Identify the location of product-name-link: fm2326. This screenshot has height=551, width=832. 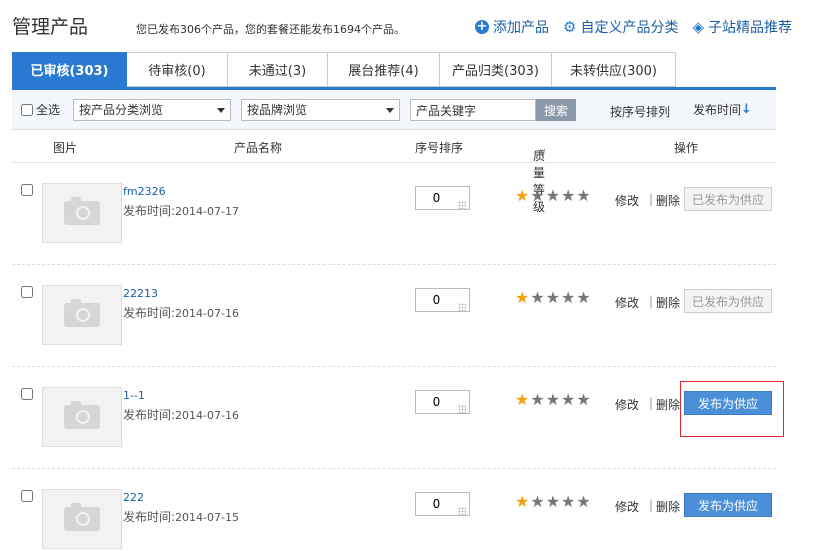
(144, 191).